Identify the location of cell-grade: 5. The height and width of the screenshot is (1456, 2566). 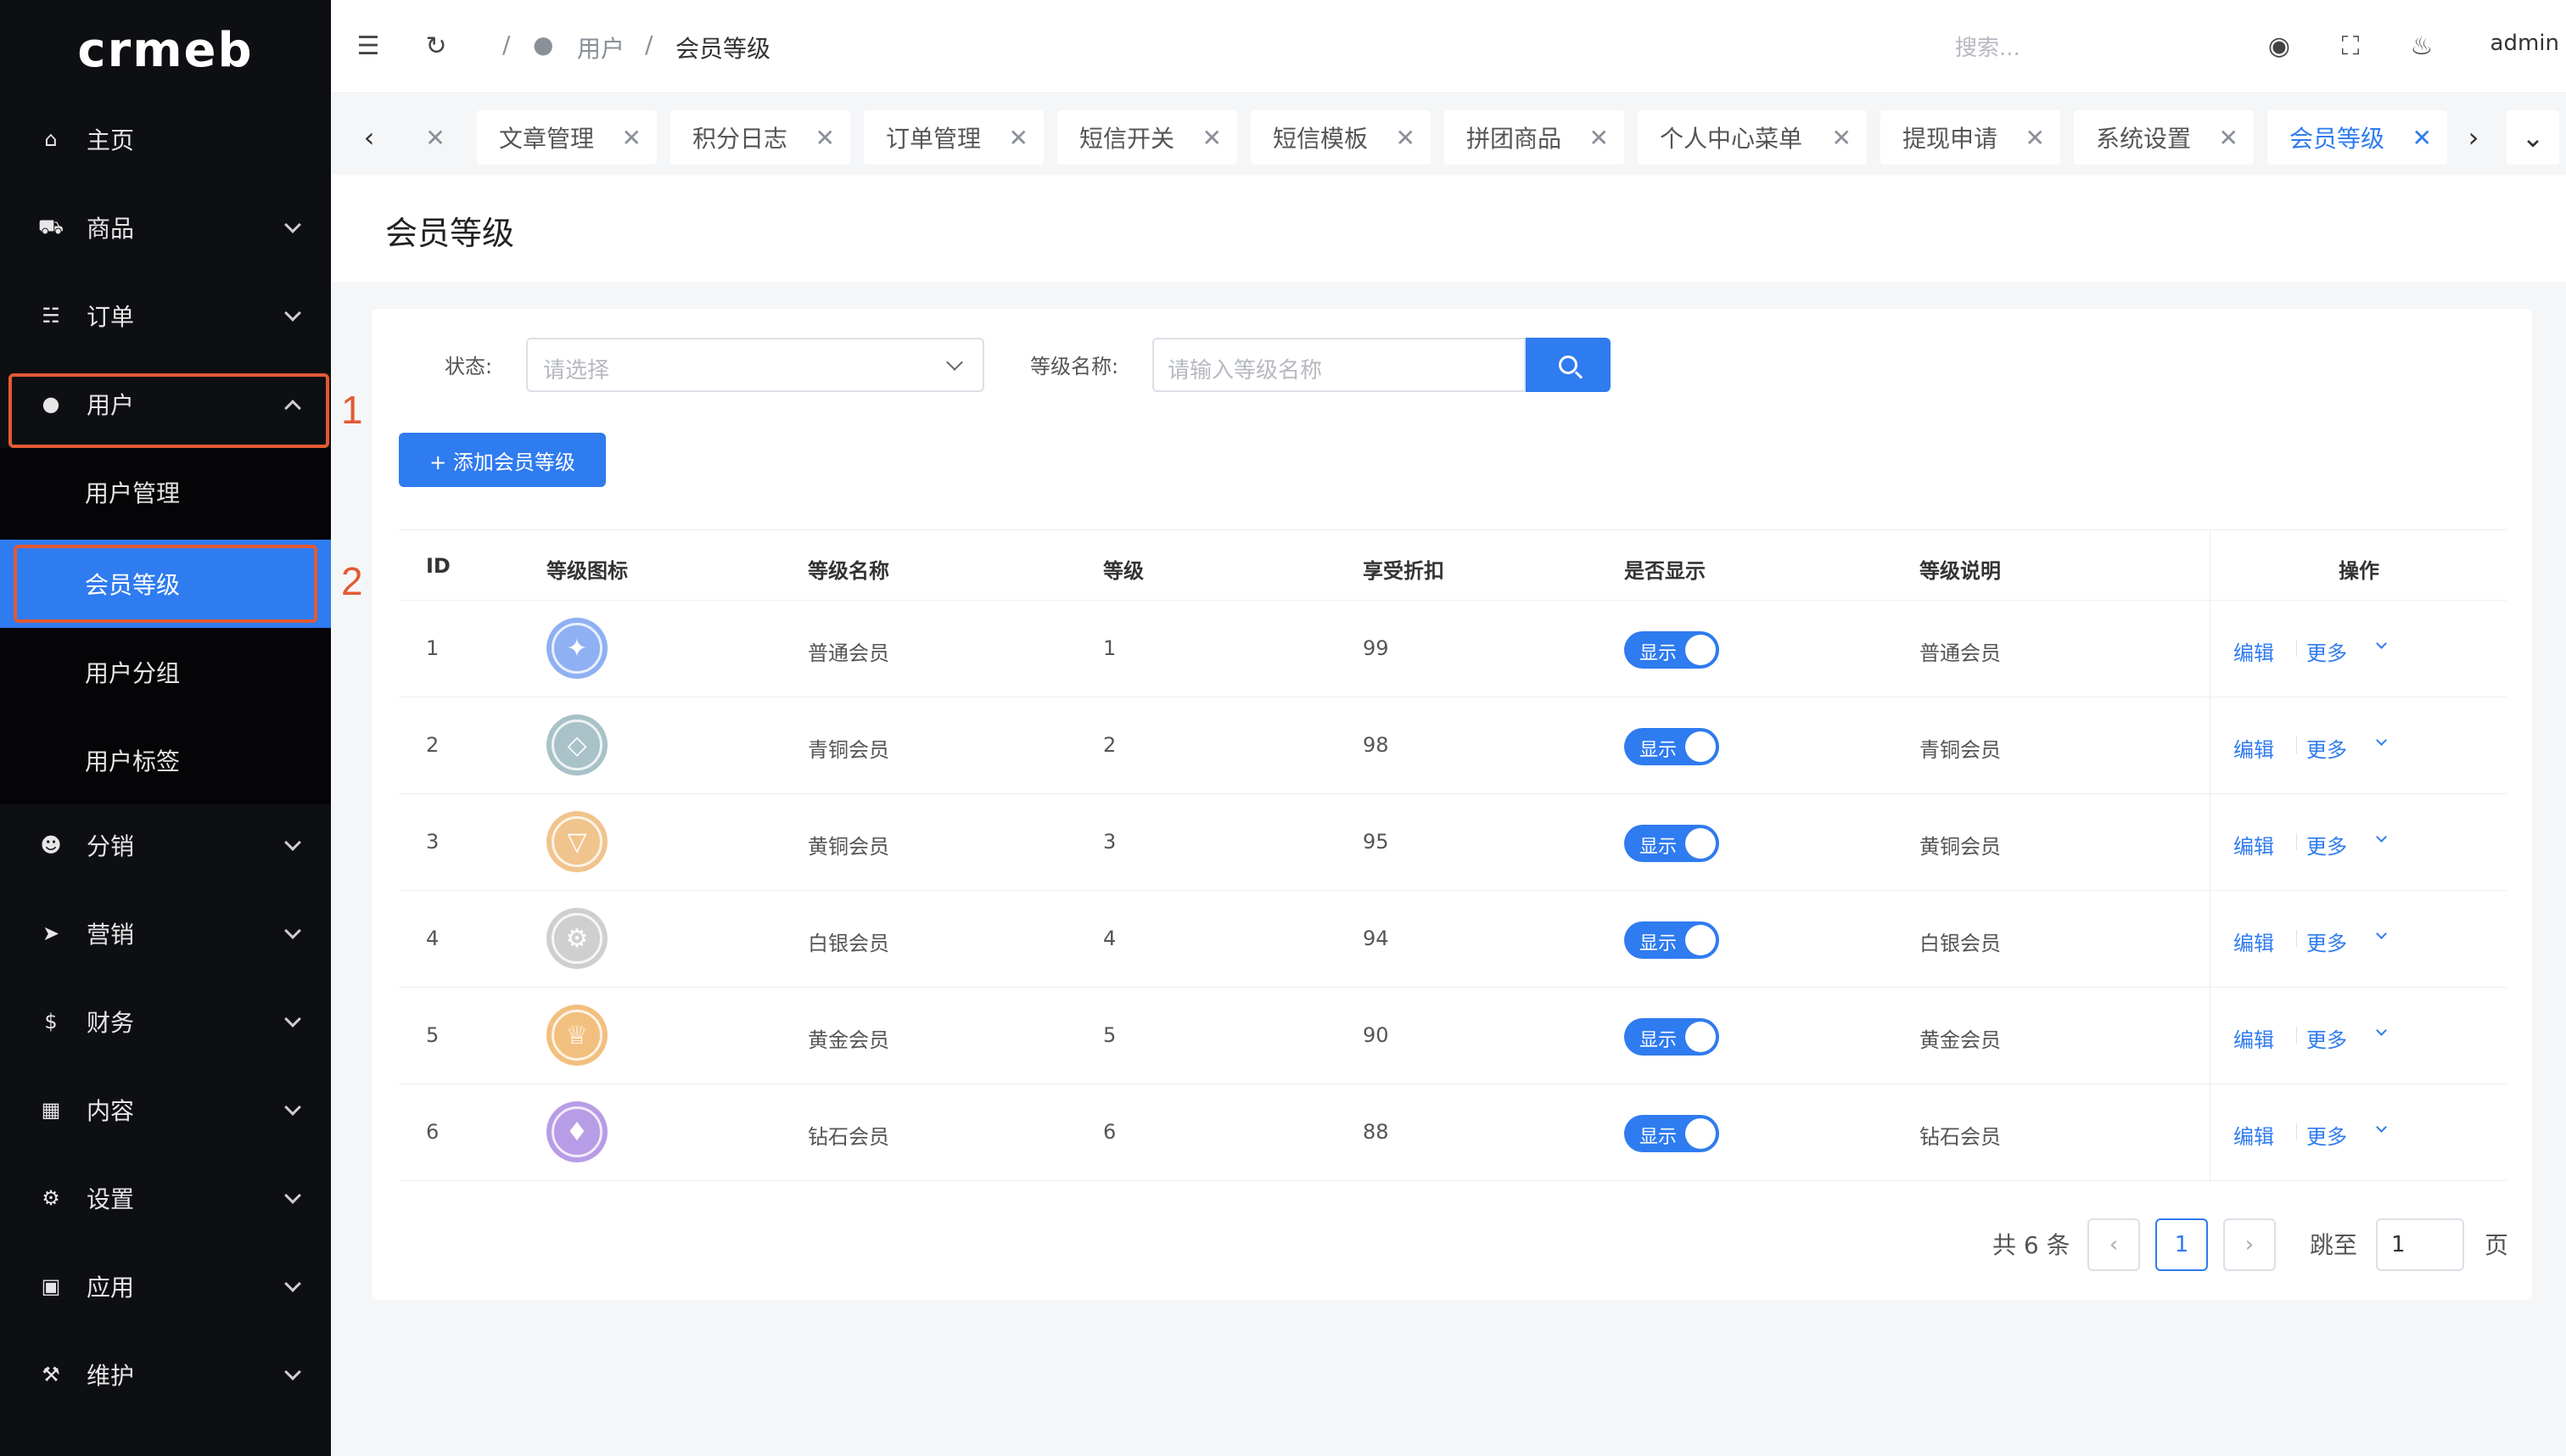
(1110, 1035).